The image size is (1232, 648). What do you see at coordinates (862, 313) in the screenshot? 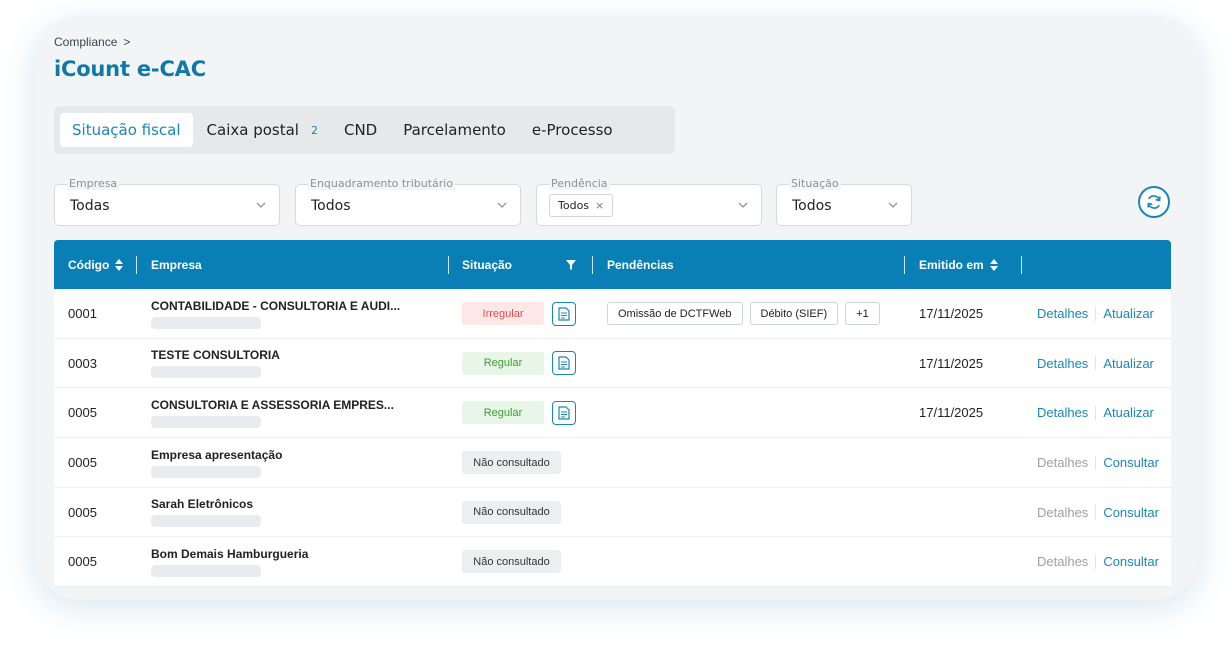
I see `more-pendencias-tag: +1` at bounding box center [862, 313].